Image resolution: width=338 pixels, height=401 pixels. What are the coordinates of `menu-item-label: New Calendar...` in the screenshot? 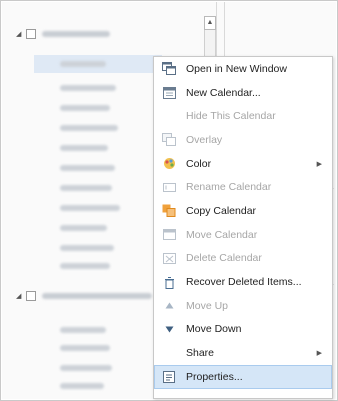 It's located at (223, 92).